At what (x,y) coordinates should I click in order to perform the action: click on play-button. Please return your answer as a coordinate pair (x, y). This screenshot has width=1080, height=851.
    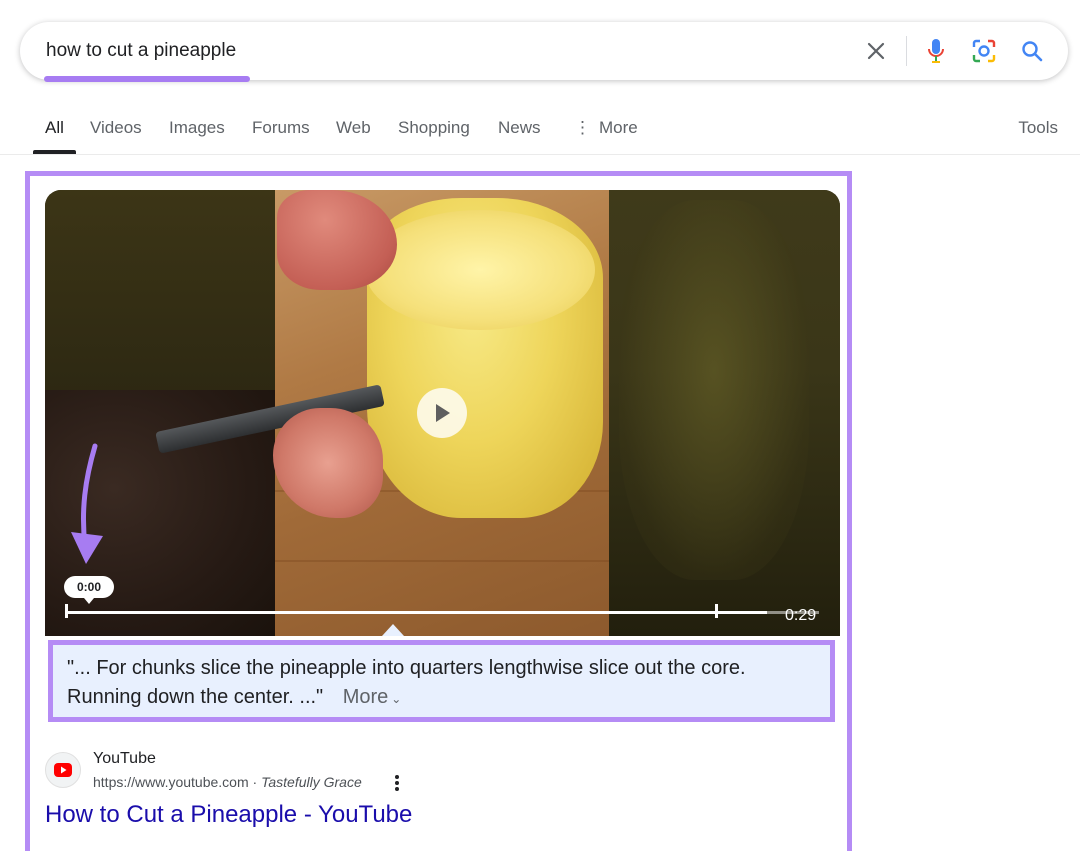
    Looking at the image, I should click on (442, 413).